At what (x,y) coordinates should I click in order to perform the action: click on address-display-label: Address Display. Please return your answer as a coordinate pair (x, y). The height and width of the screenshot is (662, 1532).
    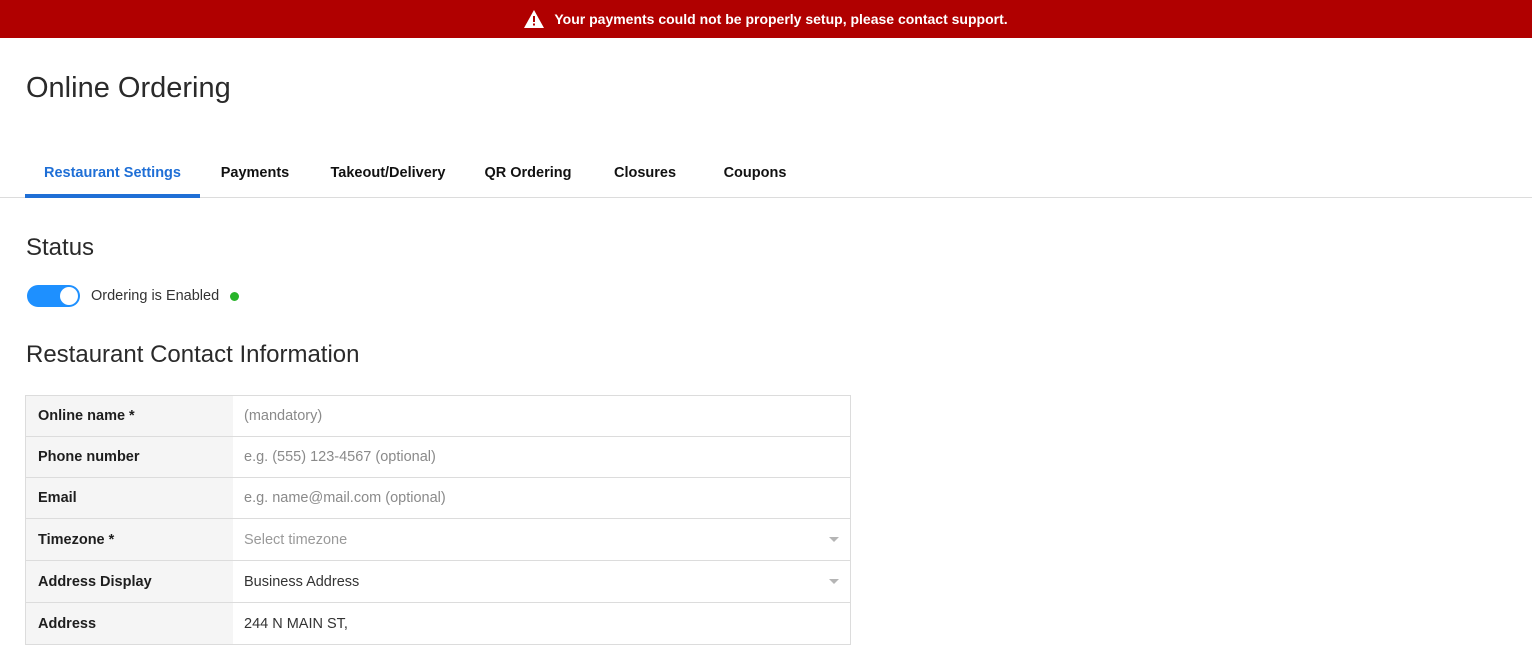
    Looking at the image, I should click on (129, 581).